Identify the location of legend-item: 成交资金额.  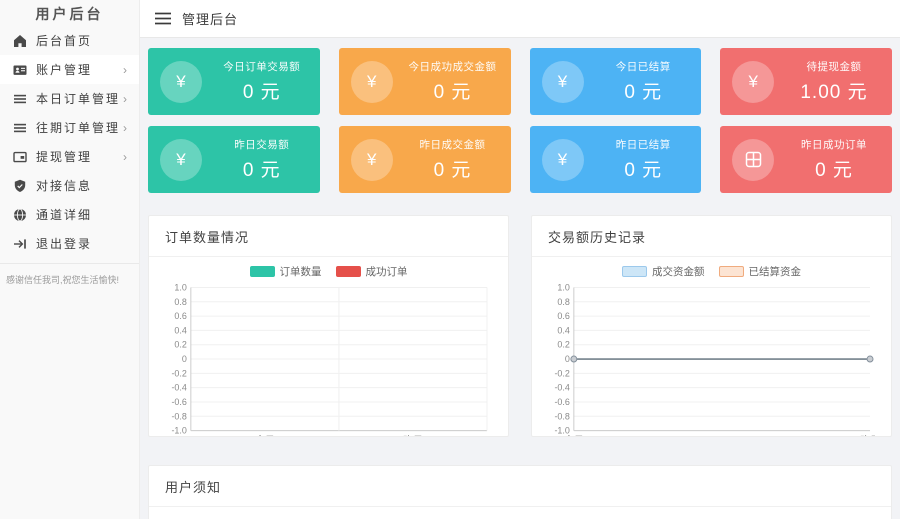
(663, 271).